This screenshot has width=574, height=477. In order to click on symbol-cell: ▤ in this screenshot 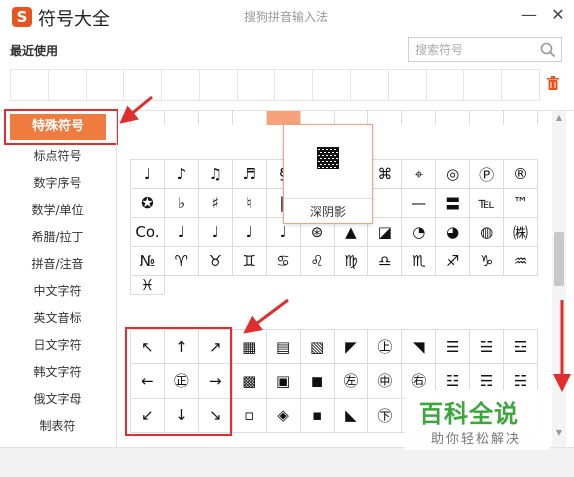, I will do `click(283, 347)`.